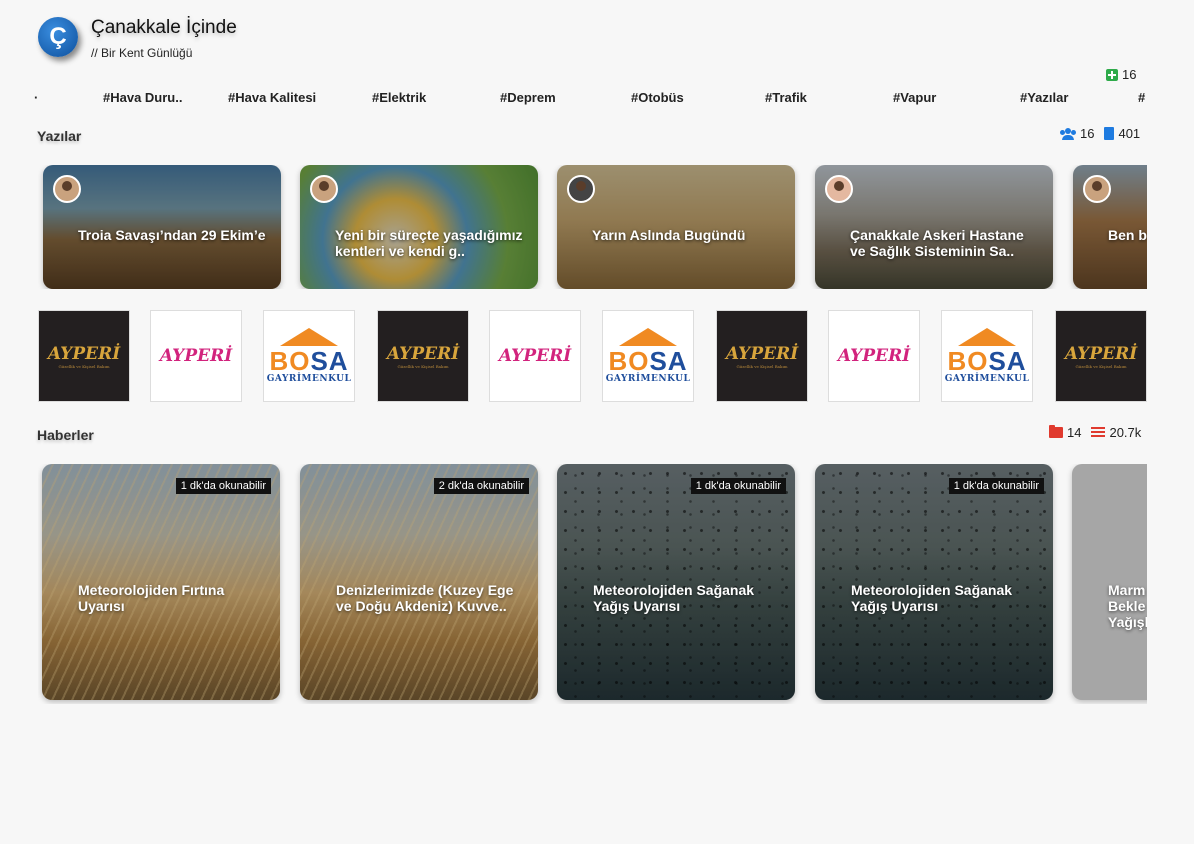 The image size is (1194, 844). What do you see at coordinates (142, 53) in the screenshot?
I see `site-subtitle: // Bir Kent Günlüğü` at bounding box center [142, 53].